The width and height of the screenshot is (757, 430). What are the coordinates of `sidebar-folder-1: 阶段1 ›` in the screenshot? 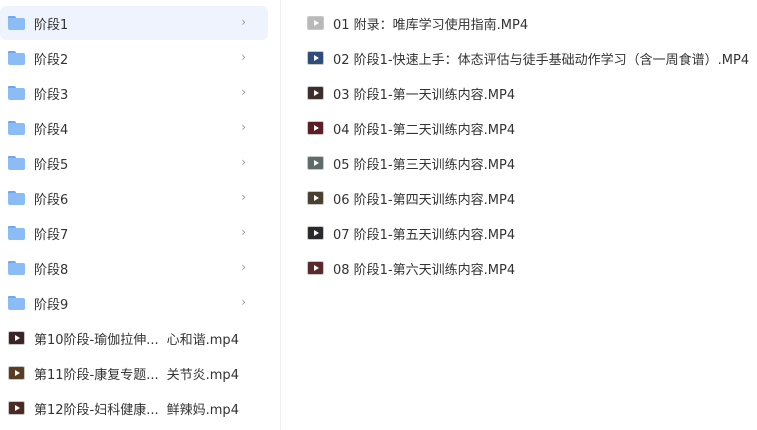 It's located at (134, 23).